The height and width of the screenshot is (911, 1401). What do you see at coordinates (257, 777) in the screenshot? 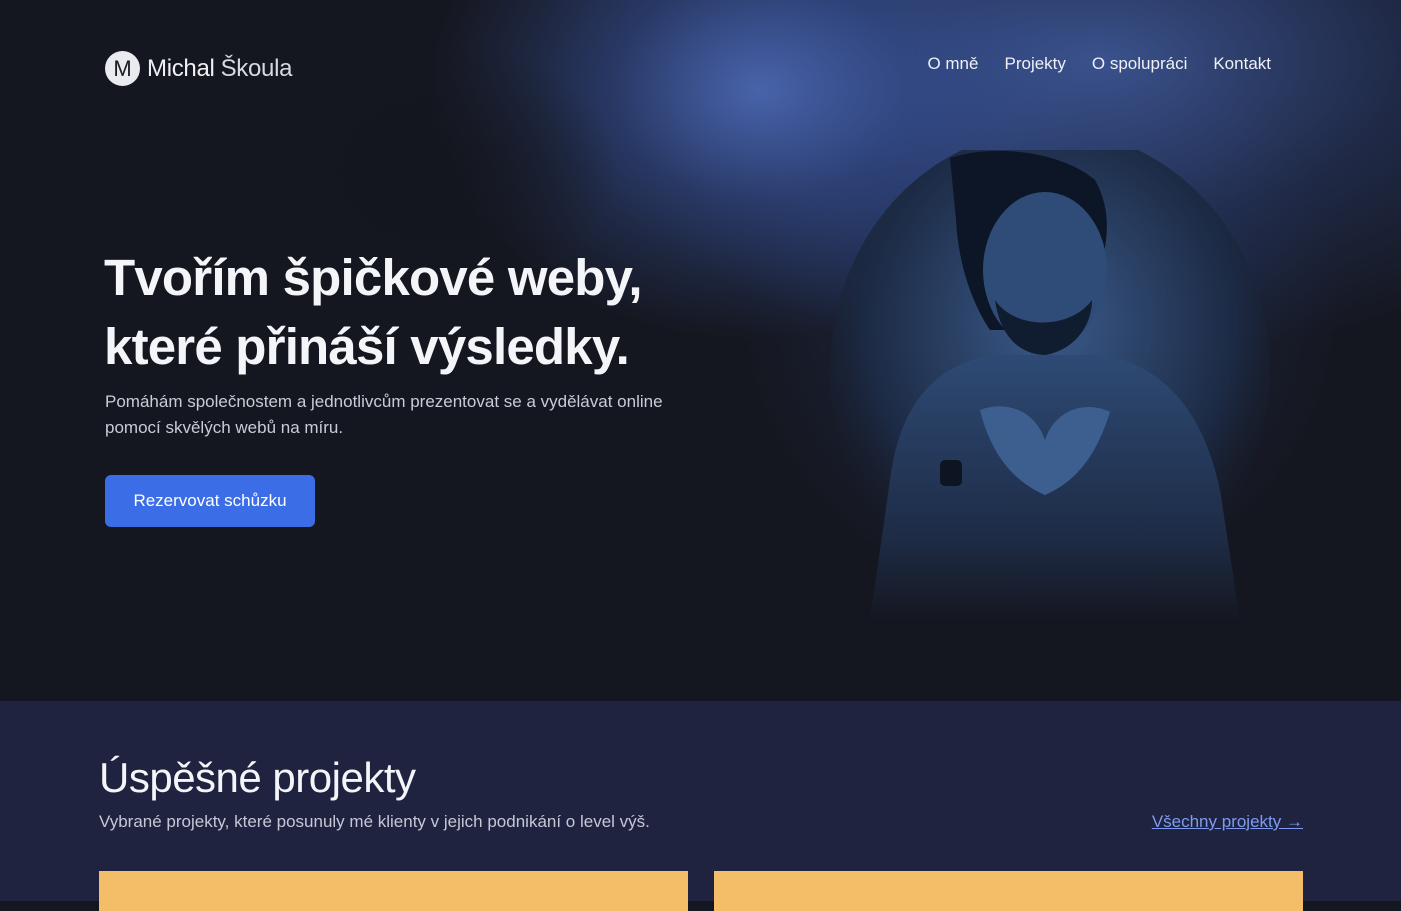
I see `projects-title: Úspěšné projekty` at bounding box center [257, 777].